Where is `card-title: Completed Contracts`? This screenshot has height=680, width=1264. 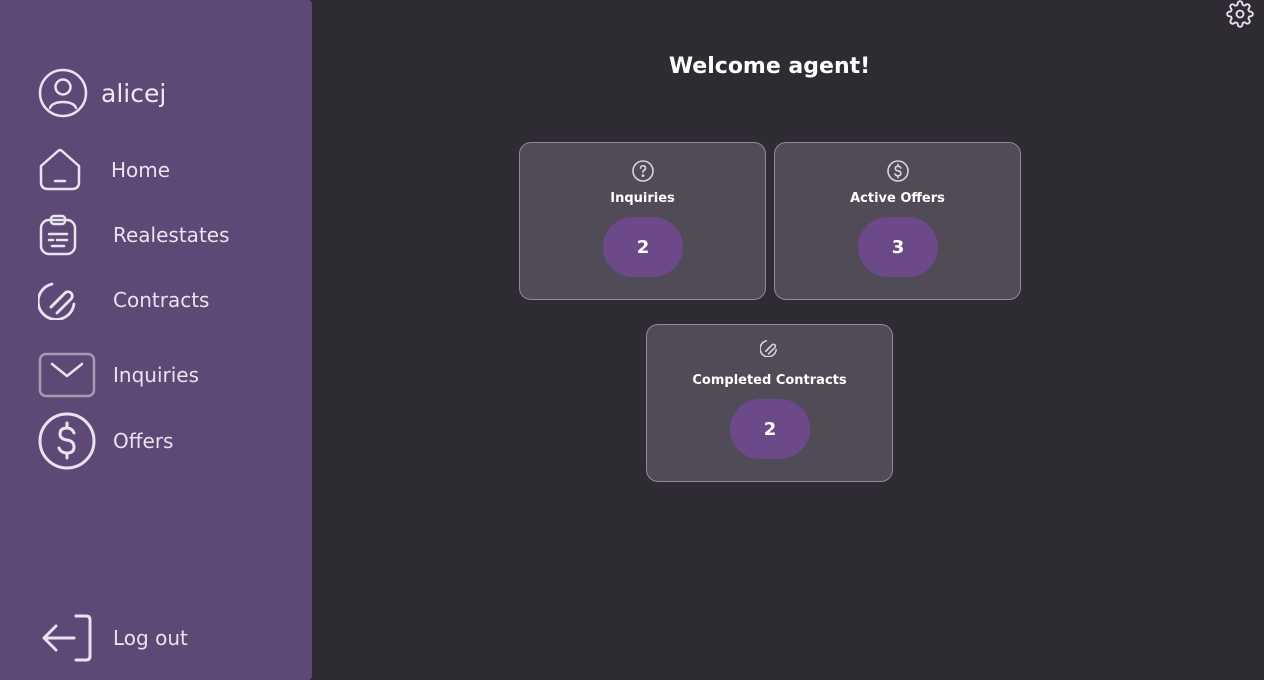 card-title: Completed Contracts is located at coordinates (769, 380).